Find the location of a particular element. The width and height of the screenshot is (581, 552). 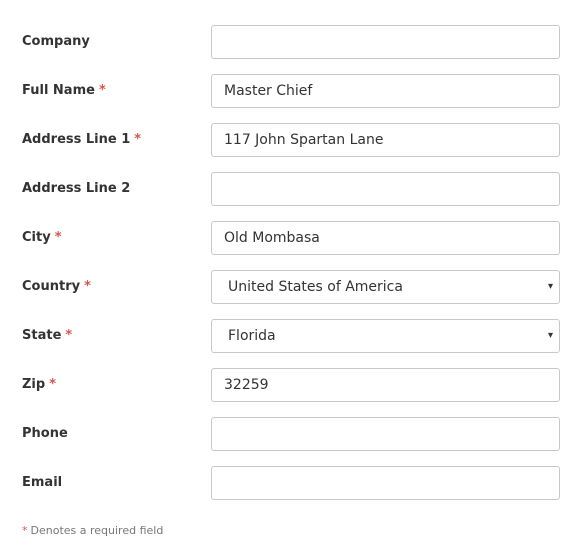

phone-row: Phone is located at coordinates (290, 434).